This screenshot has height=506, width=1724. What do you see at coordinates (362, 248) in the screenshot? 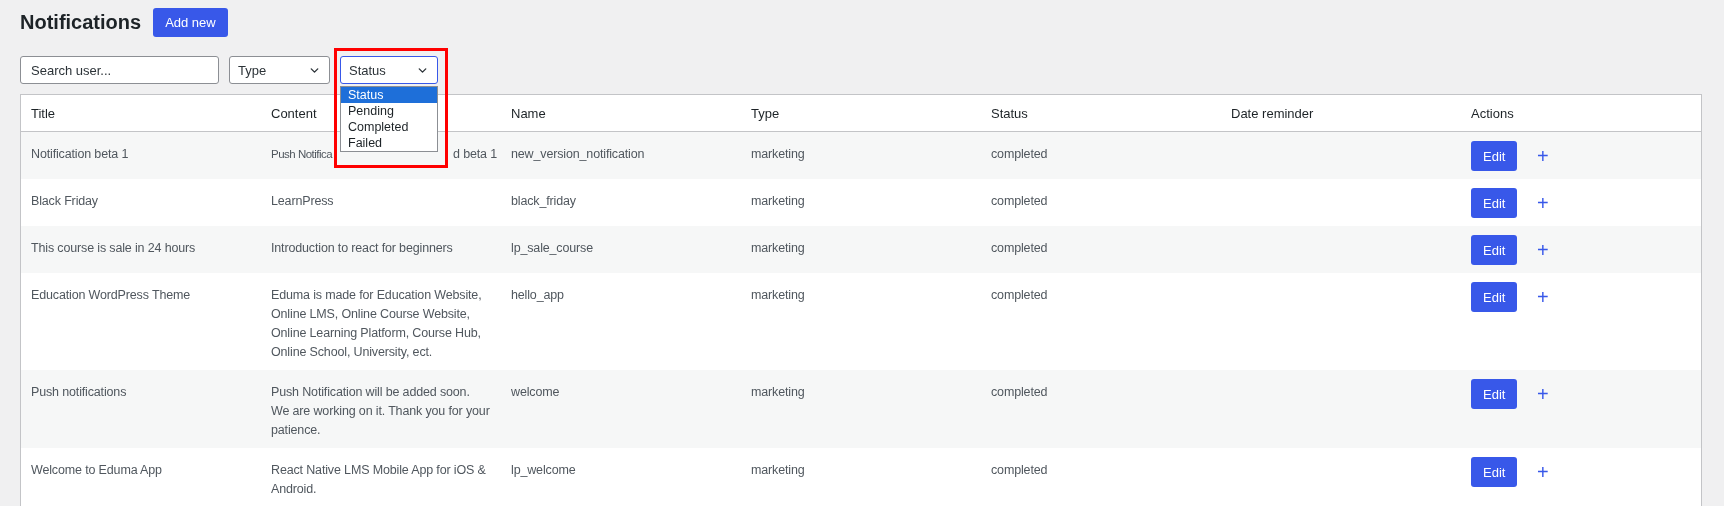
I see `table-cell-text: Introduction to react for beginners` at bounding box center [362, 248].